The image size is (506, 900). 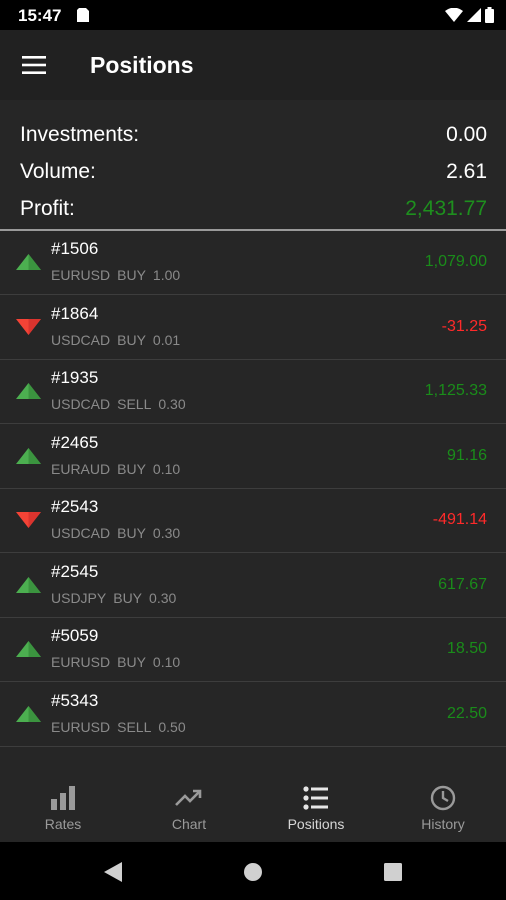 What do you see at coordinates (466, 713) in the screenshot?
I see `position-profit: 22.50` at bounding box center [466, 713].